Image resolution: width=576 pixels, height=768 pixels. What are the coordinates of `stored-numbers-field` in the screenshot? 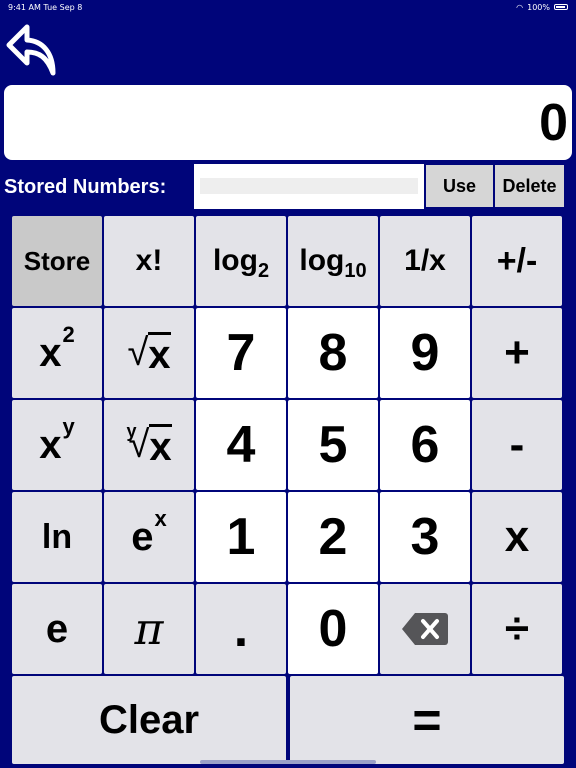 It's located at (309, 186).